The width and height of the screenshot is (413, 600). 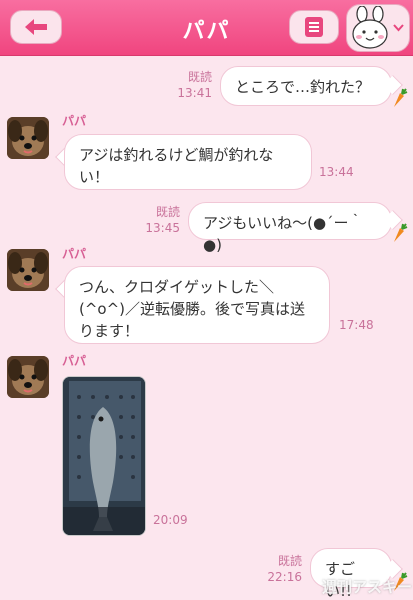 What do you see at coordinates (176, 166) in the screenshot?
I see `message-text: アジは釣れるけど鯛が釣れない！` at bounding box center [176, 166].